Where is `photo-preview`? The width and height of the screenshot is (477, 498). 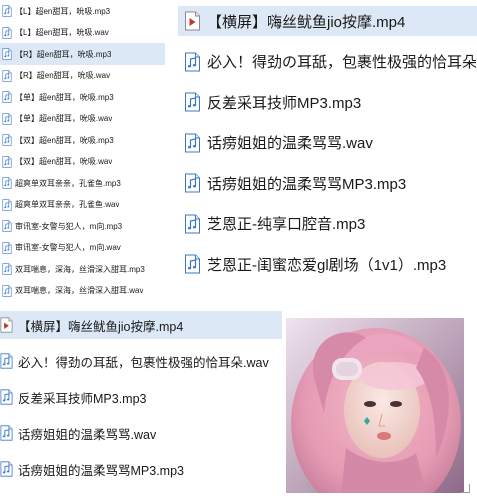 photo-preview is located at coordinates (375, 405).